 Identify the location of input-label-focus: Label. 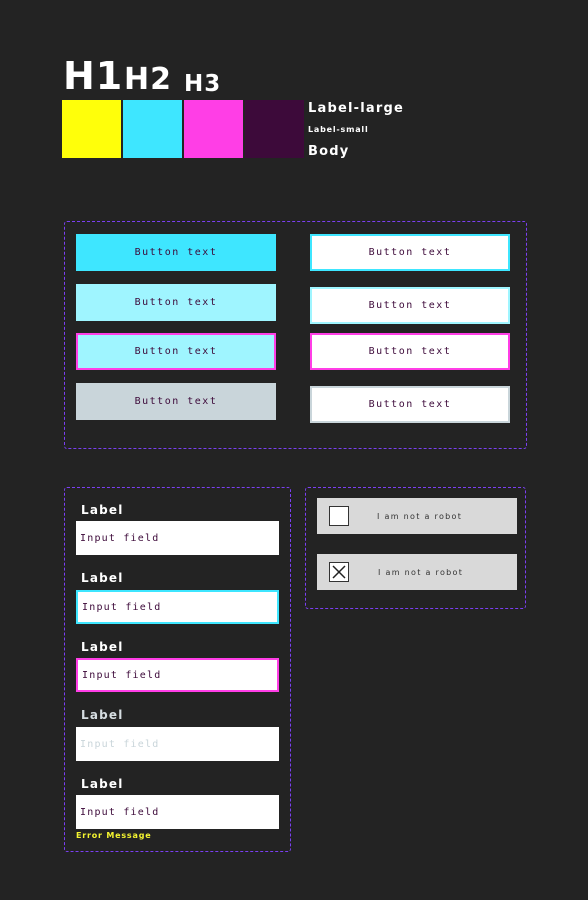
(102, 647).